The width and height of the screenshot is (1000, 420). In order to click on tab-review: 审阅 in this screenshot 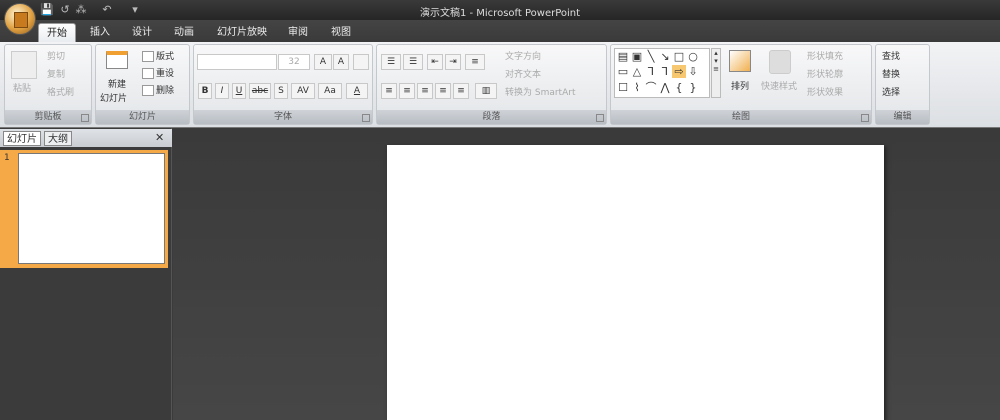, I will do `click(298, 32)`.